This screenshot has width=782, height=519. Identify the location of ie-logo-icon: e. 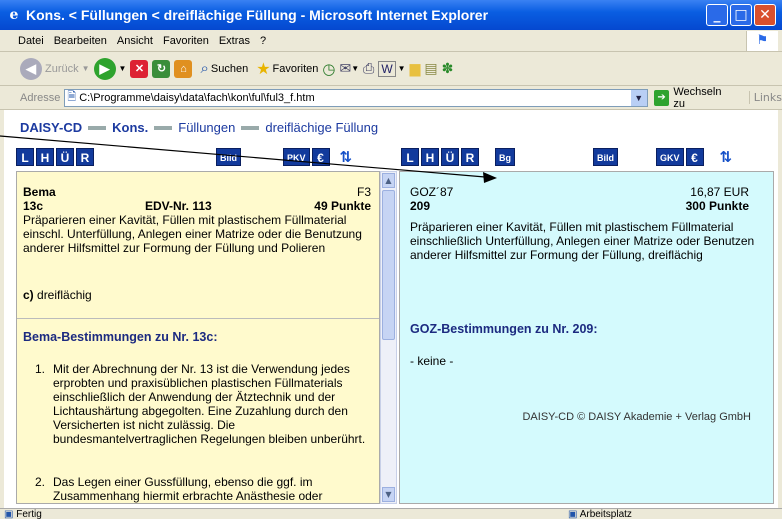
(14, 15).